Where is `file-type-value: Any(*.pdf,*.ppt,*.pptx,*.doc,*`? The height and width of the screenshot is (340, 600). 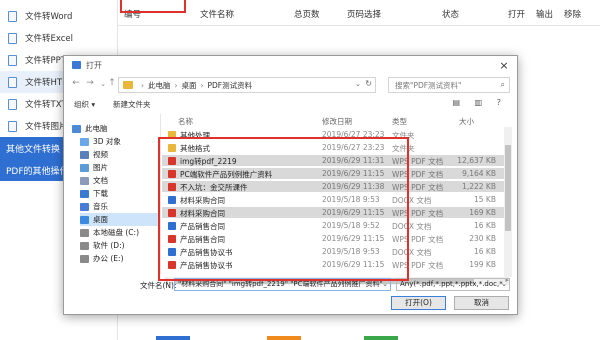 file-type-value: Any(*.pdf,*.ppt,*.pptx,*.doc,* is located at coordinates (451, 284).